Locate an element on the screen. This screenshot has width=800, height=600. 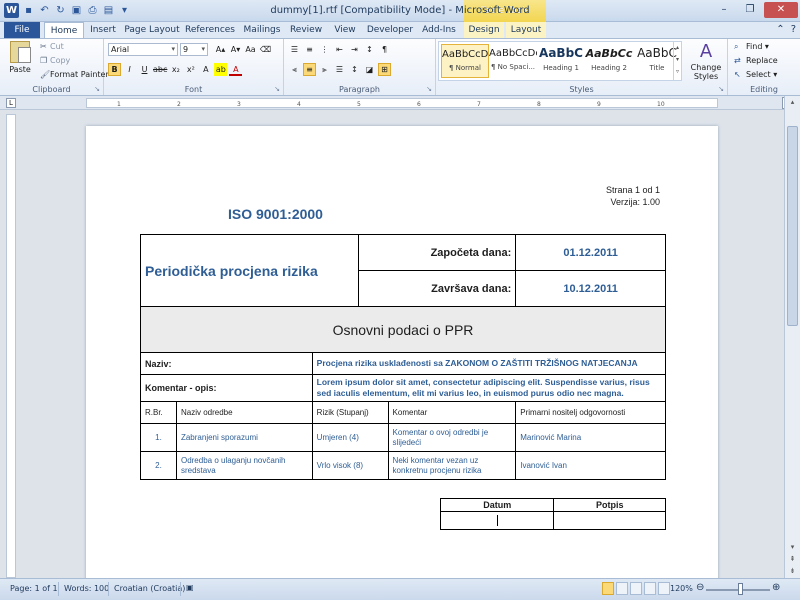
full-screen-reading-icon is located at coordinates (622, 588).